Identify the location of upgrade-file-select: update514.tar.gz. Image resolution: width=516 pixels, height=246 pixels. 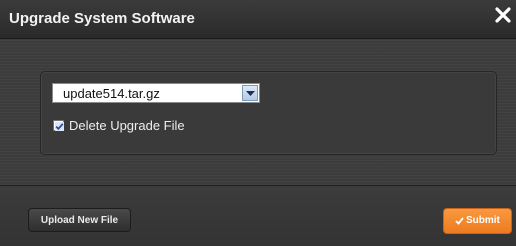
(156, 93).